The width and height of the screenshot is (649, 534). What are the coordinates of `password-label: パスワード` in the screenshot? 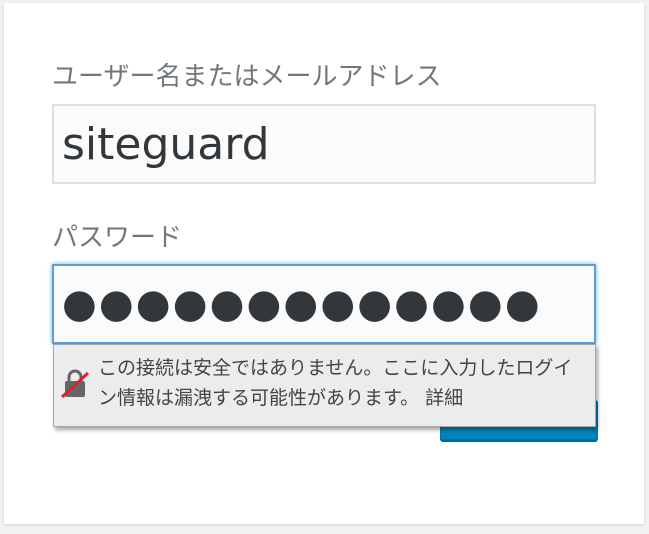 It's located at (117, 238).